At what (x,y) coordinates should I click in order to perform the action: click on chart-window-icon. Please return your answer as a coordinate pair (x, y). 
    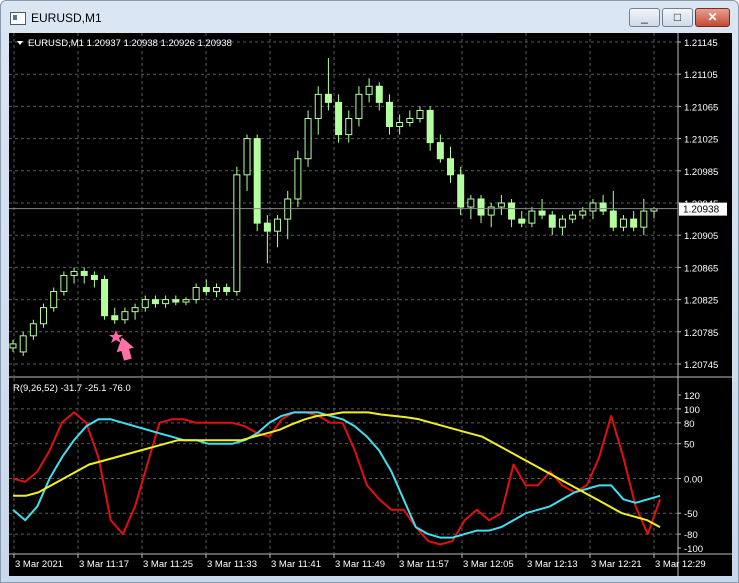
    Looking at the image, I should click on (18, 18).